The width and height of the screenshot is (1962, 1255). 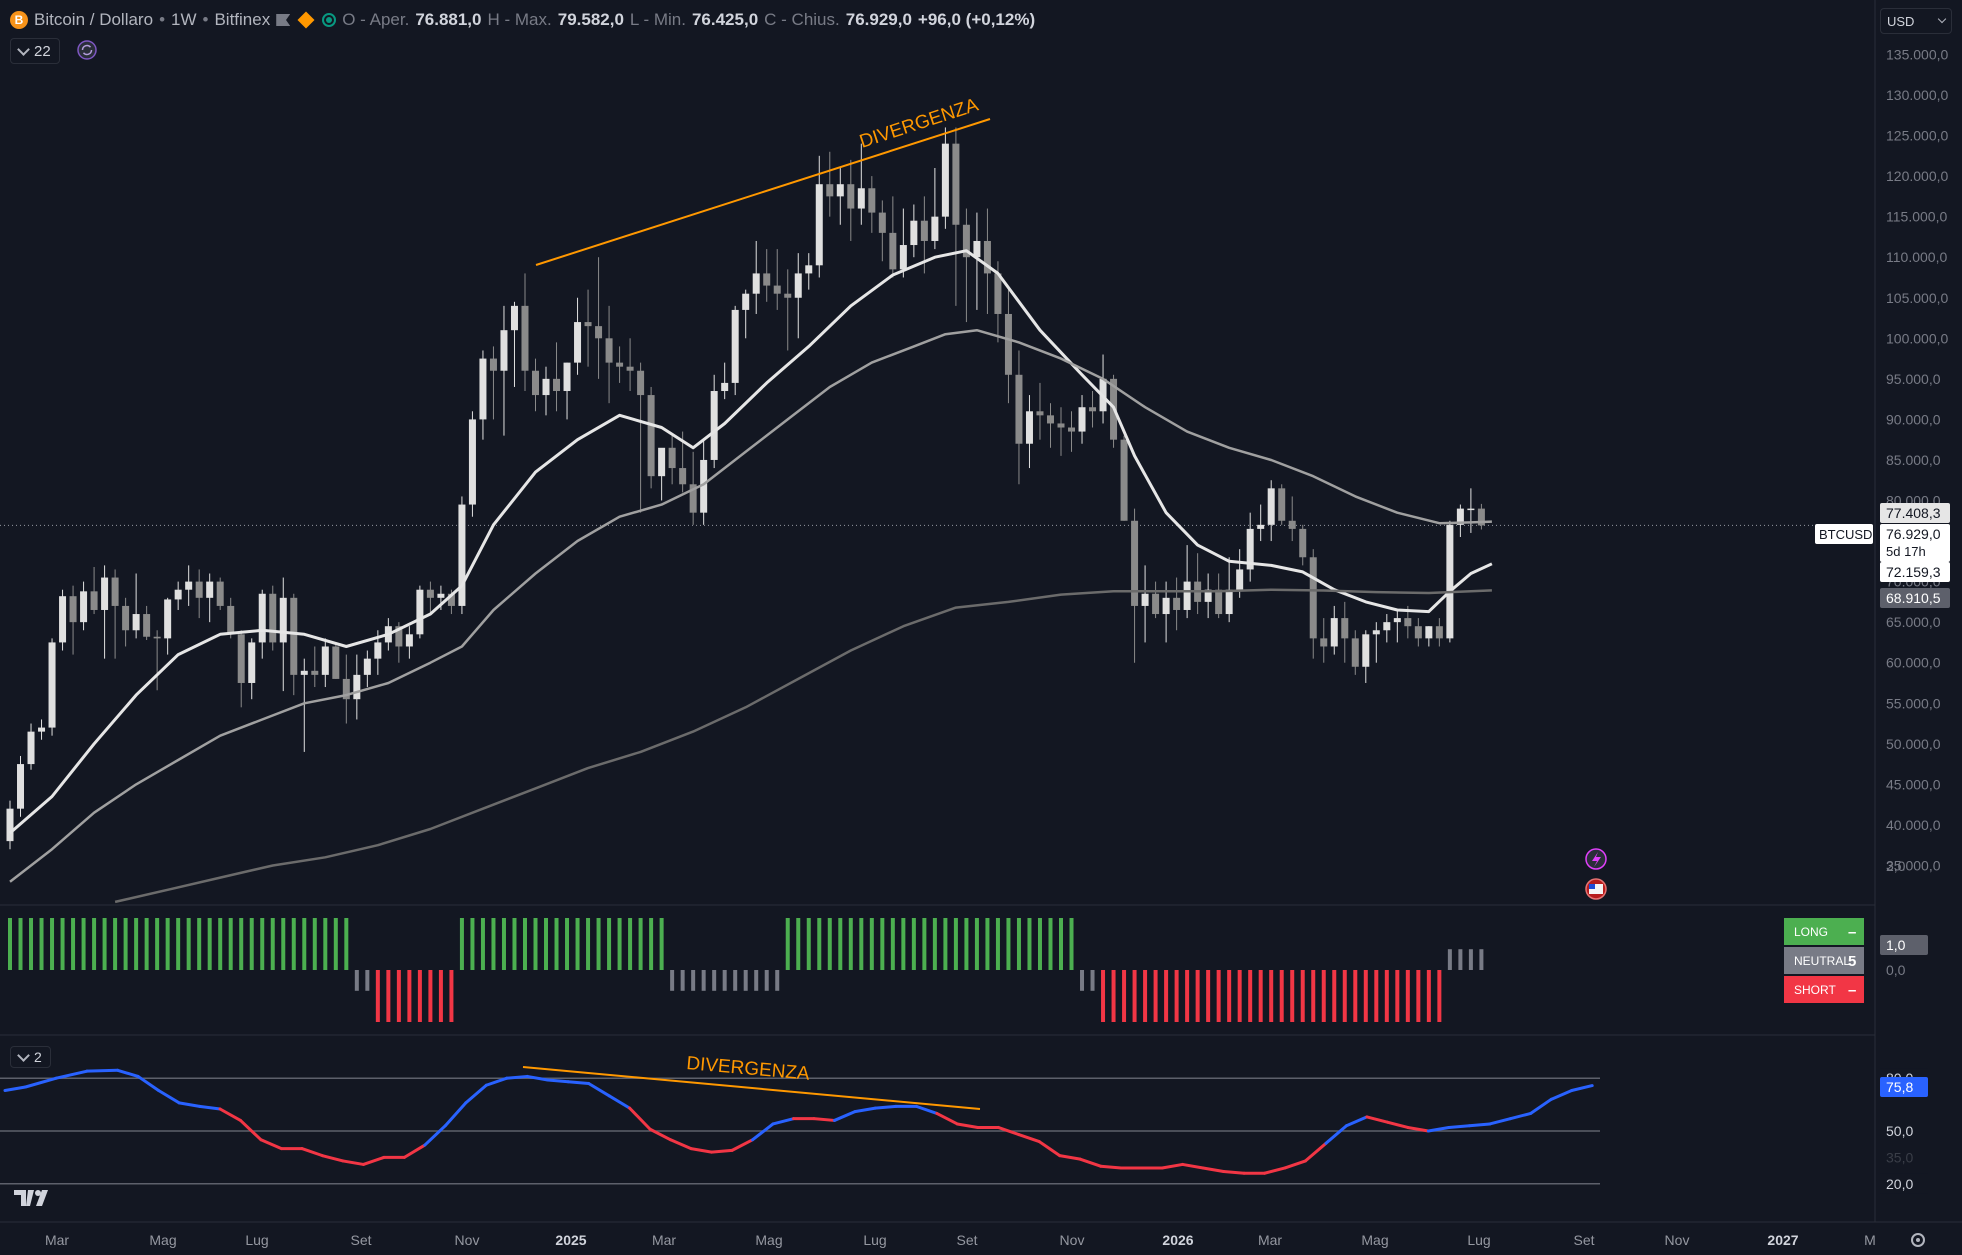 I want to click on ma-20-price-tag: 72.159,3, so click(x=1913, y=572).